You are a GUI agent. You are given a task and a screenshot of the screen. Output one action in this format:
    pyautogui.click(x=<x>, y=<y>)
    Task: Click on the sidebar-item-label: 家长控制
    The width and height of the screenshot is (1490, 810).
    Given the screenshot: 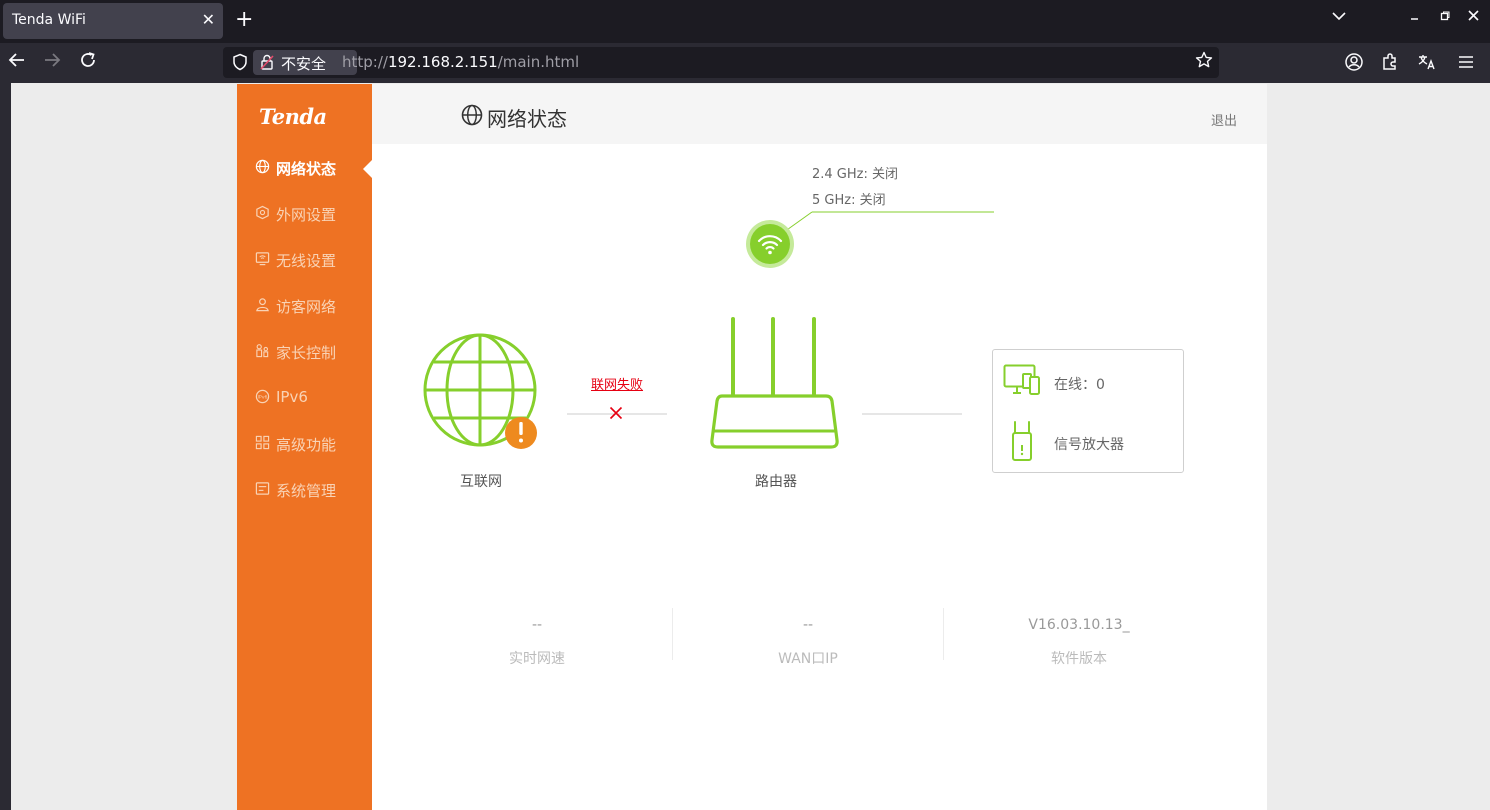 What is the action you would take?
    pyautogui.click(x=306, y=353)
    